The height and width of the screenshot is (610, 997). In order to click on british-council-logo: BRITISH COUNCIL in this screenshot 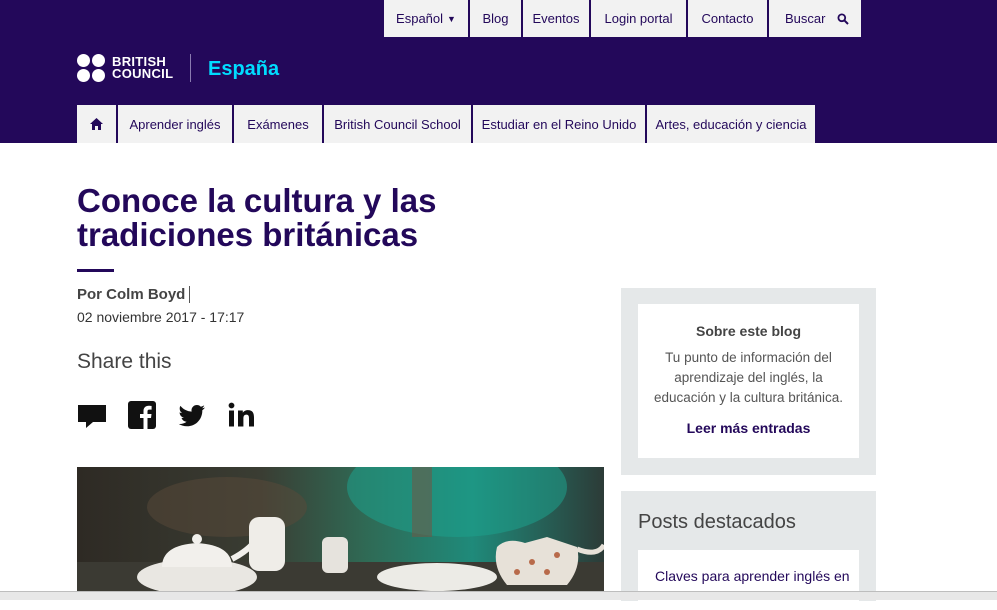, I will do `click(134, 68)`.